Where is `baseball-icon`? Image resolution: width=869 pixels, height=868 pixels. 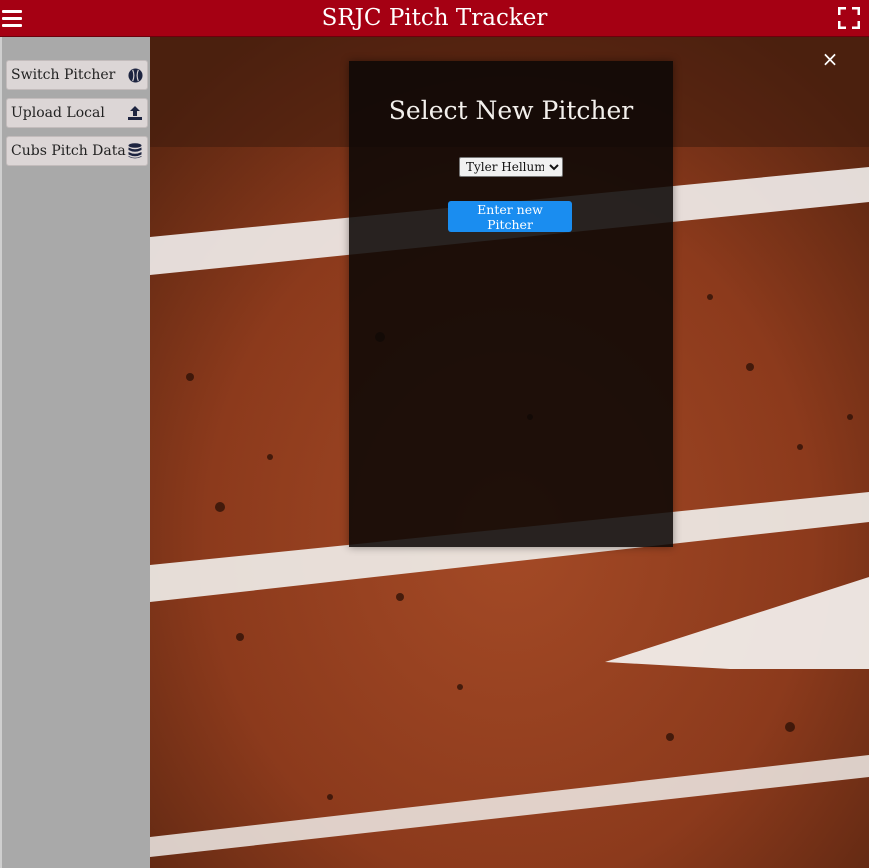 baseball-icon is located at coordinates (135, 75).